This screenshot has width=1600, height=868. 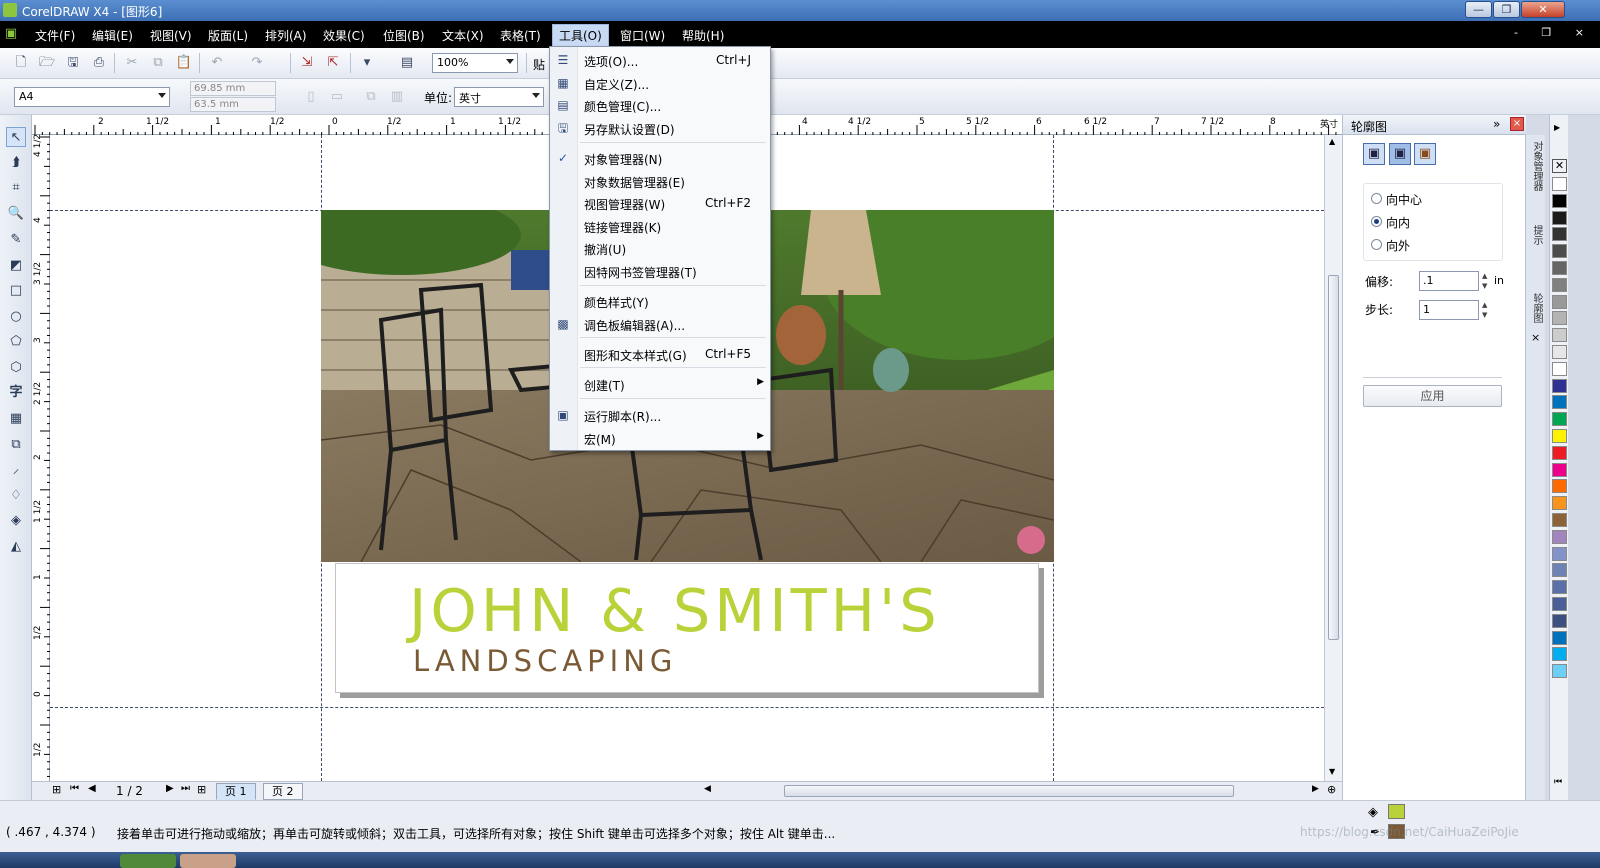 I want to click on document-window-controls: - ❐ ×, so click(x=1554, y=32).